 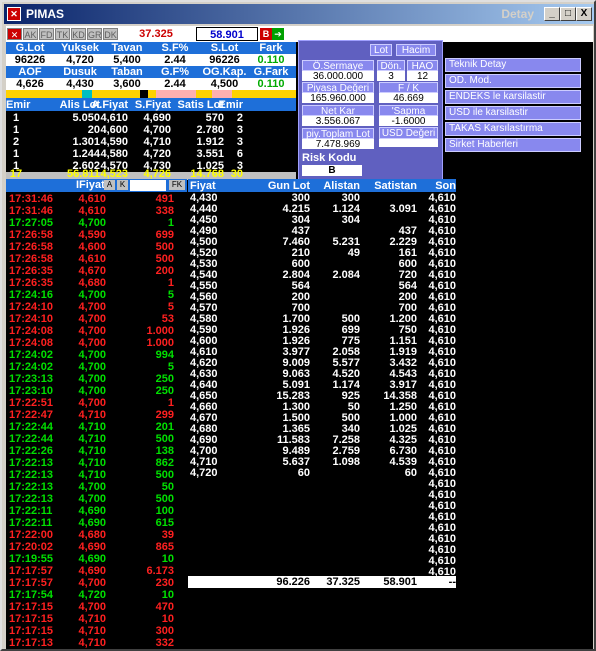 I want to click on trade-time: 17:26:35, so click(x=31, y=283).